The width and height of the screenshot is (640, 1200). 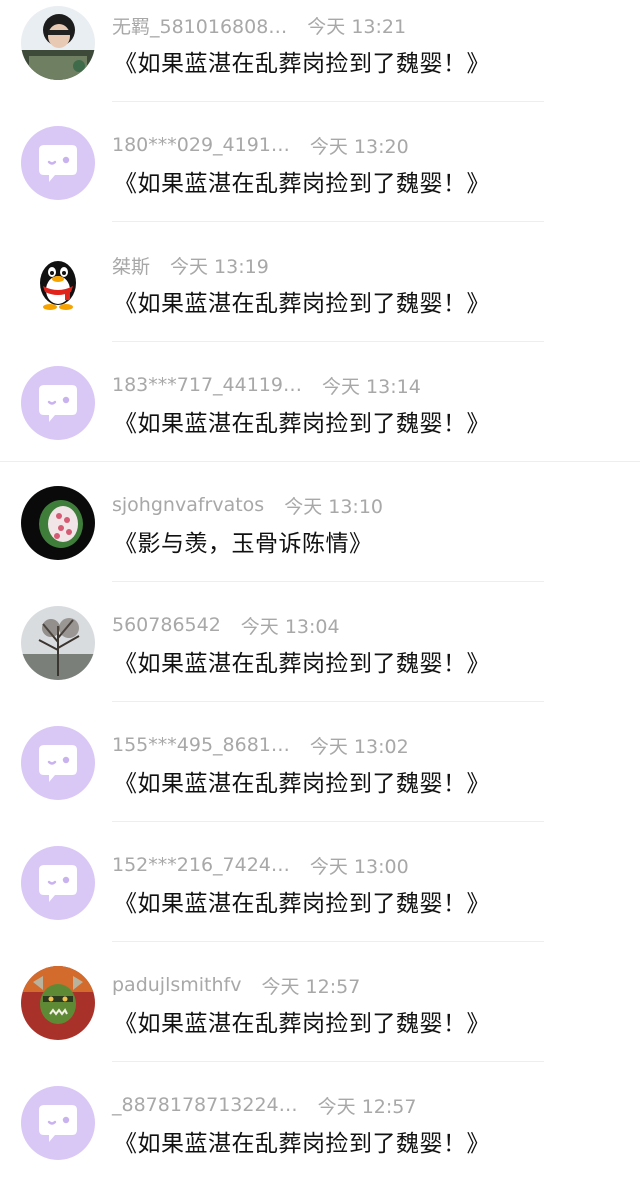 What do you see at coordinates (359, 866) in the screenshot?
I see `timestamp: 今天 13:00` at bounding box center [359, 866].